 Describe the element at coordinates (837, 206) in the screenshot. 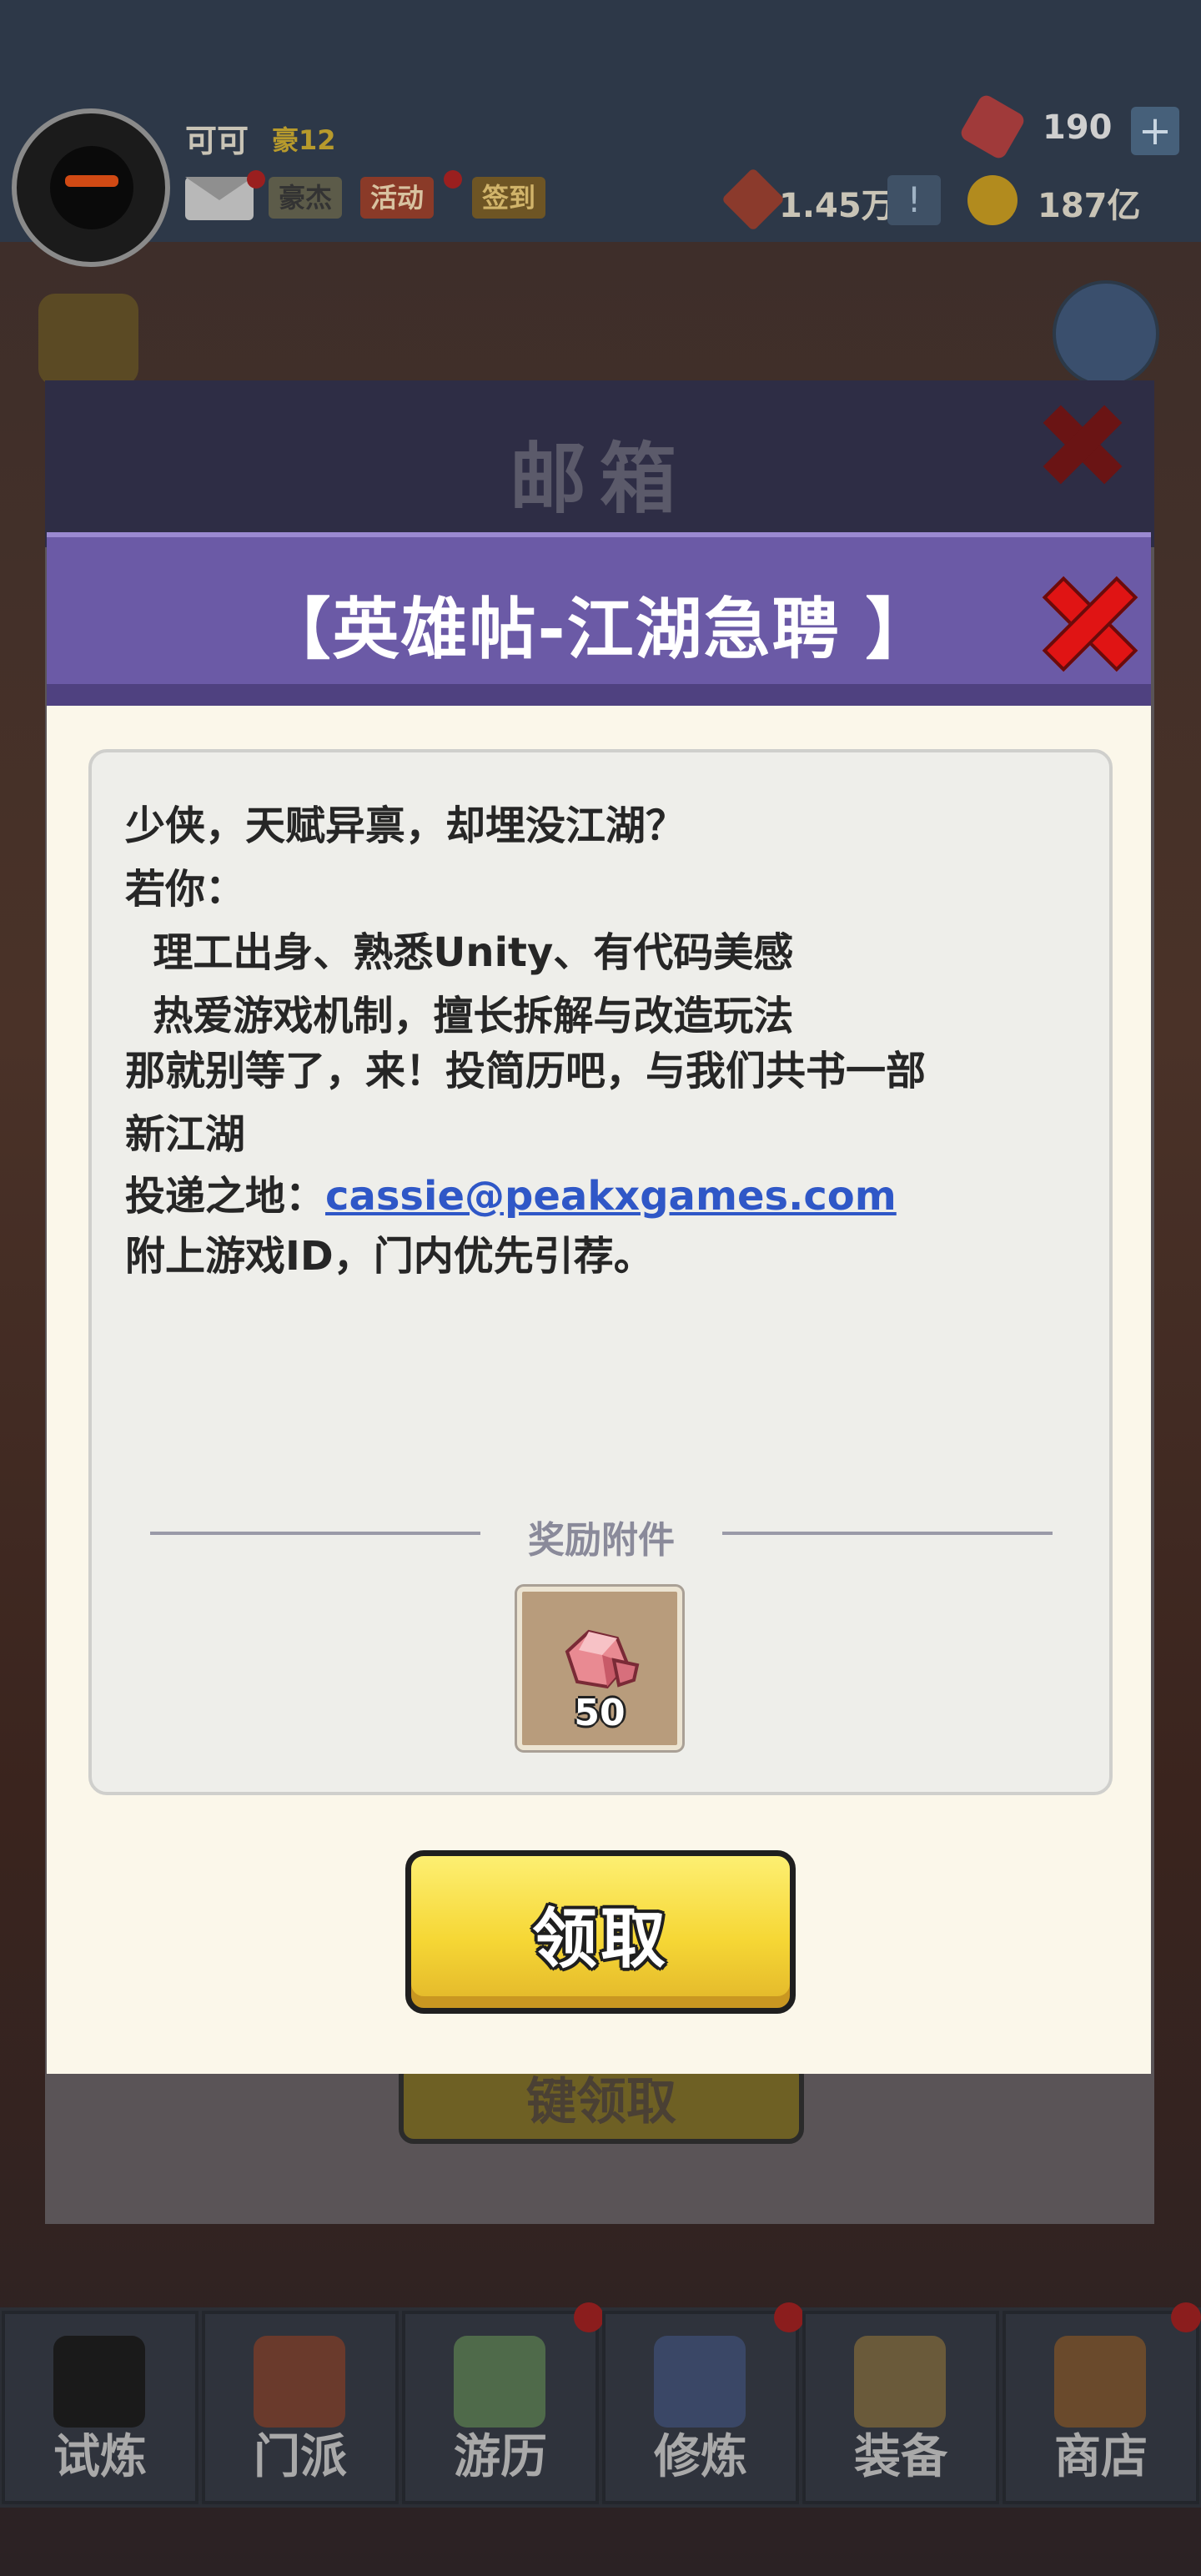

I see `seal-count: 1.45万` at that location.